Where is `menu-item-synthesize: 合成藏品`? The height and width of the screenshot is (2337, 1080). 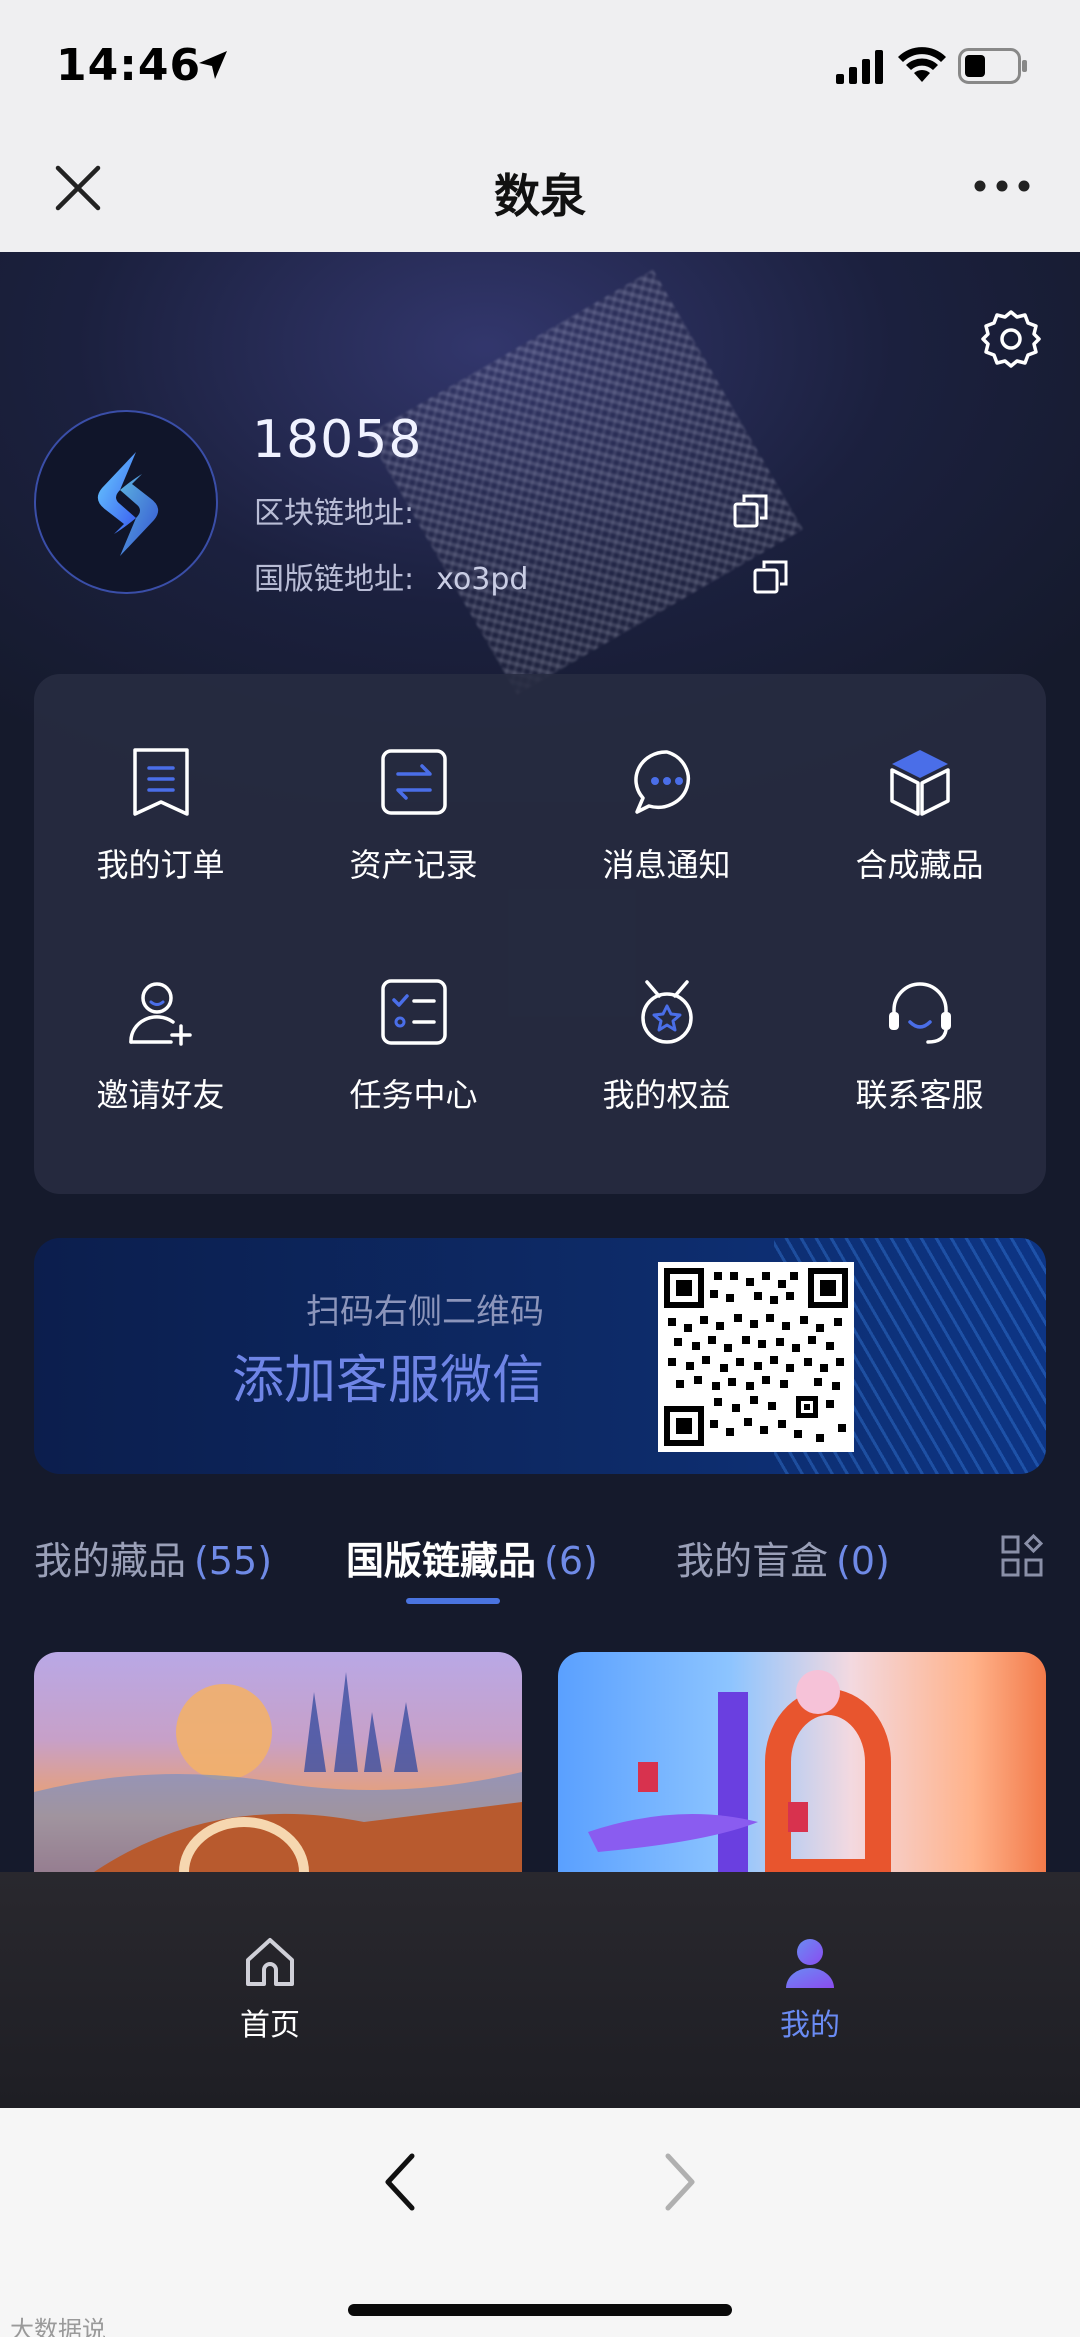 menu-item-synthesize: 合成藏品 is located at coordinates (919, 846).